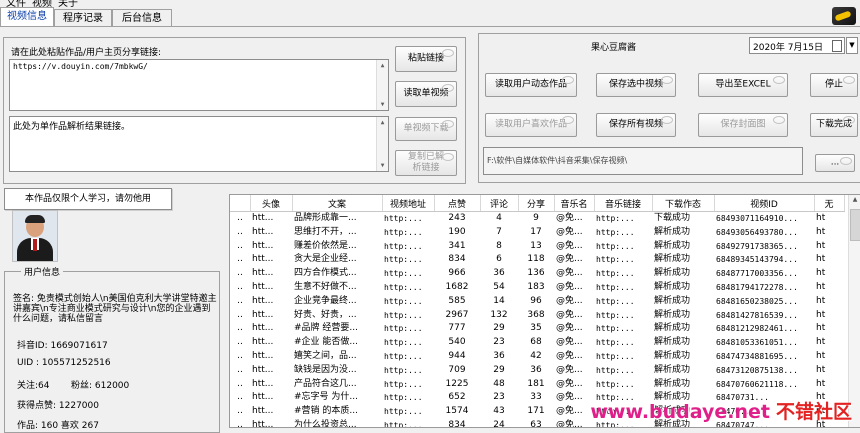 This screenshot has height=433, width=860. What do you see at coordinates (88, 199) in the screenshot?
I see `disclaimer-label: 本作品仅限个人学习，请勿他用` at bounding box center [88, 199].